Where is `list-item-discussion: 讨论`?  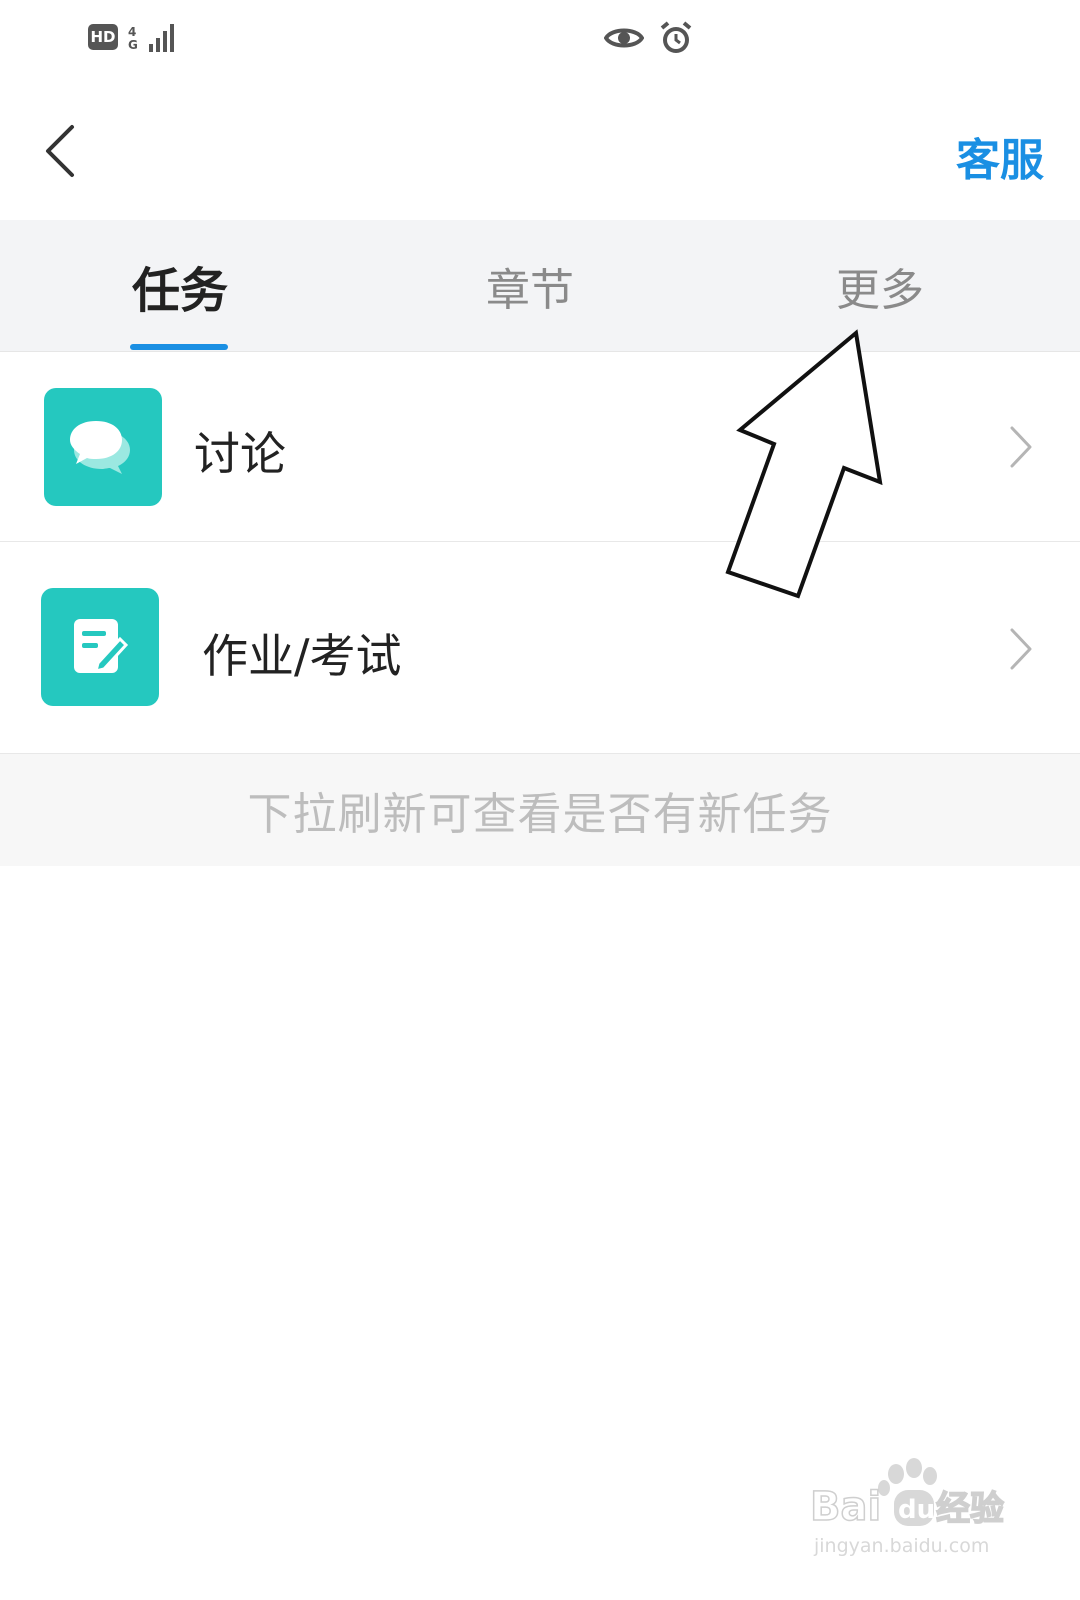
list-item-discussion: 讨论 is located at coordinates (540, 447).